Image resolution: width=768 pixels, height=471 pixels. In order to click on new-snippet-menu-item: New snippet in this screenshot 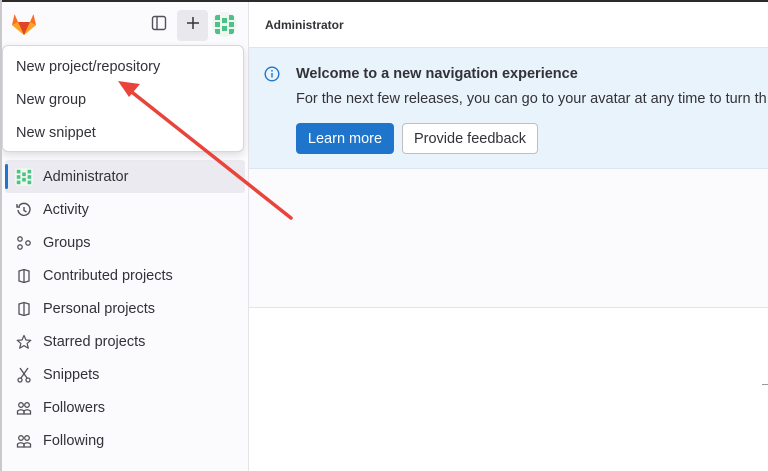, I will do `click(123, 132)`.